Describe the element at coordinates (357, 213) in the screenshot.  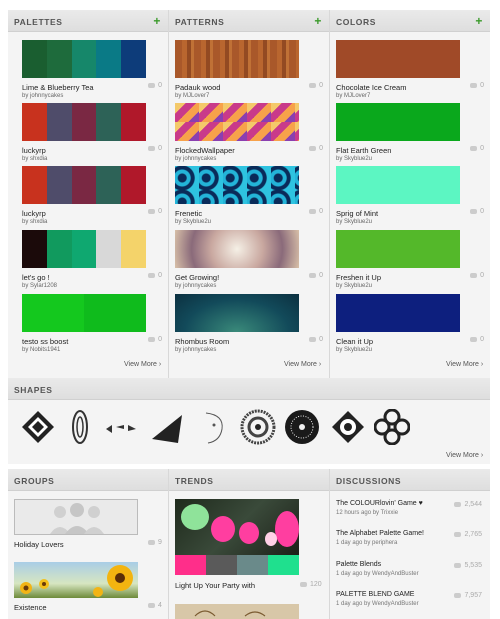
I see `color-title: Sprig of Mint` at that location.